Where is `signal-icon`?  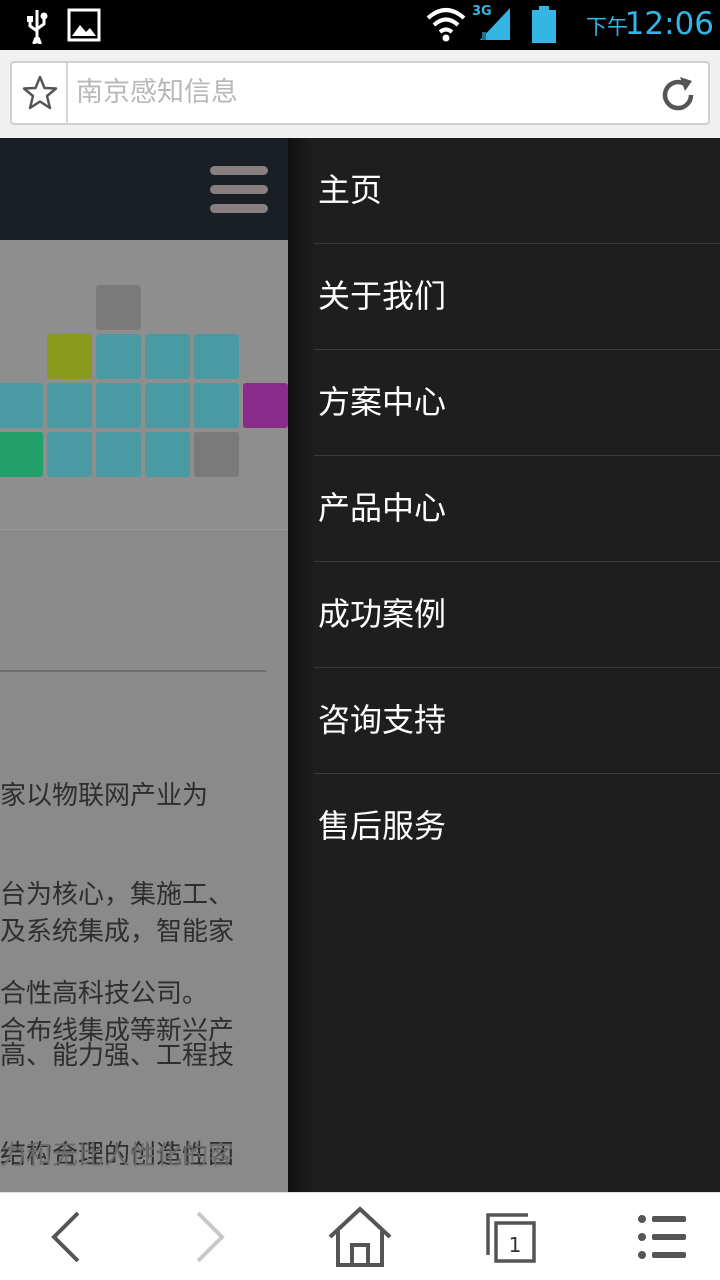 signal-icon is located at coordinates (495, 24).